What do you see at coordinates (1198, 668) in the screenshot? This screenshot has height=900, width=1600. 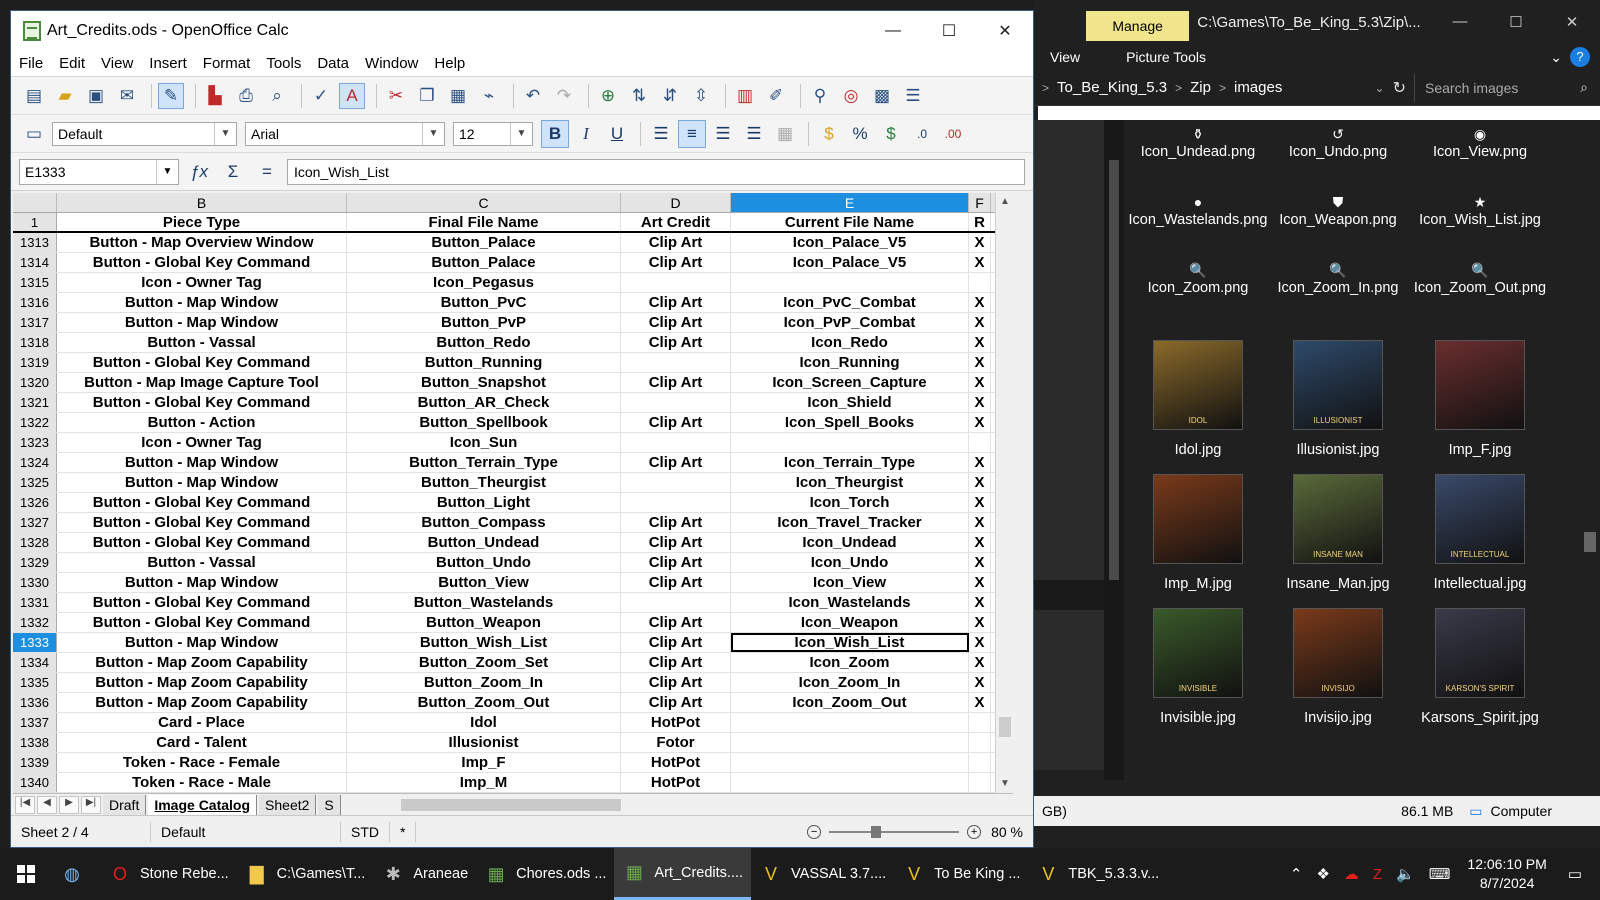 I see `file-item: INVISIBLE Invisible.jpg` at bounding box center [1198, 668].